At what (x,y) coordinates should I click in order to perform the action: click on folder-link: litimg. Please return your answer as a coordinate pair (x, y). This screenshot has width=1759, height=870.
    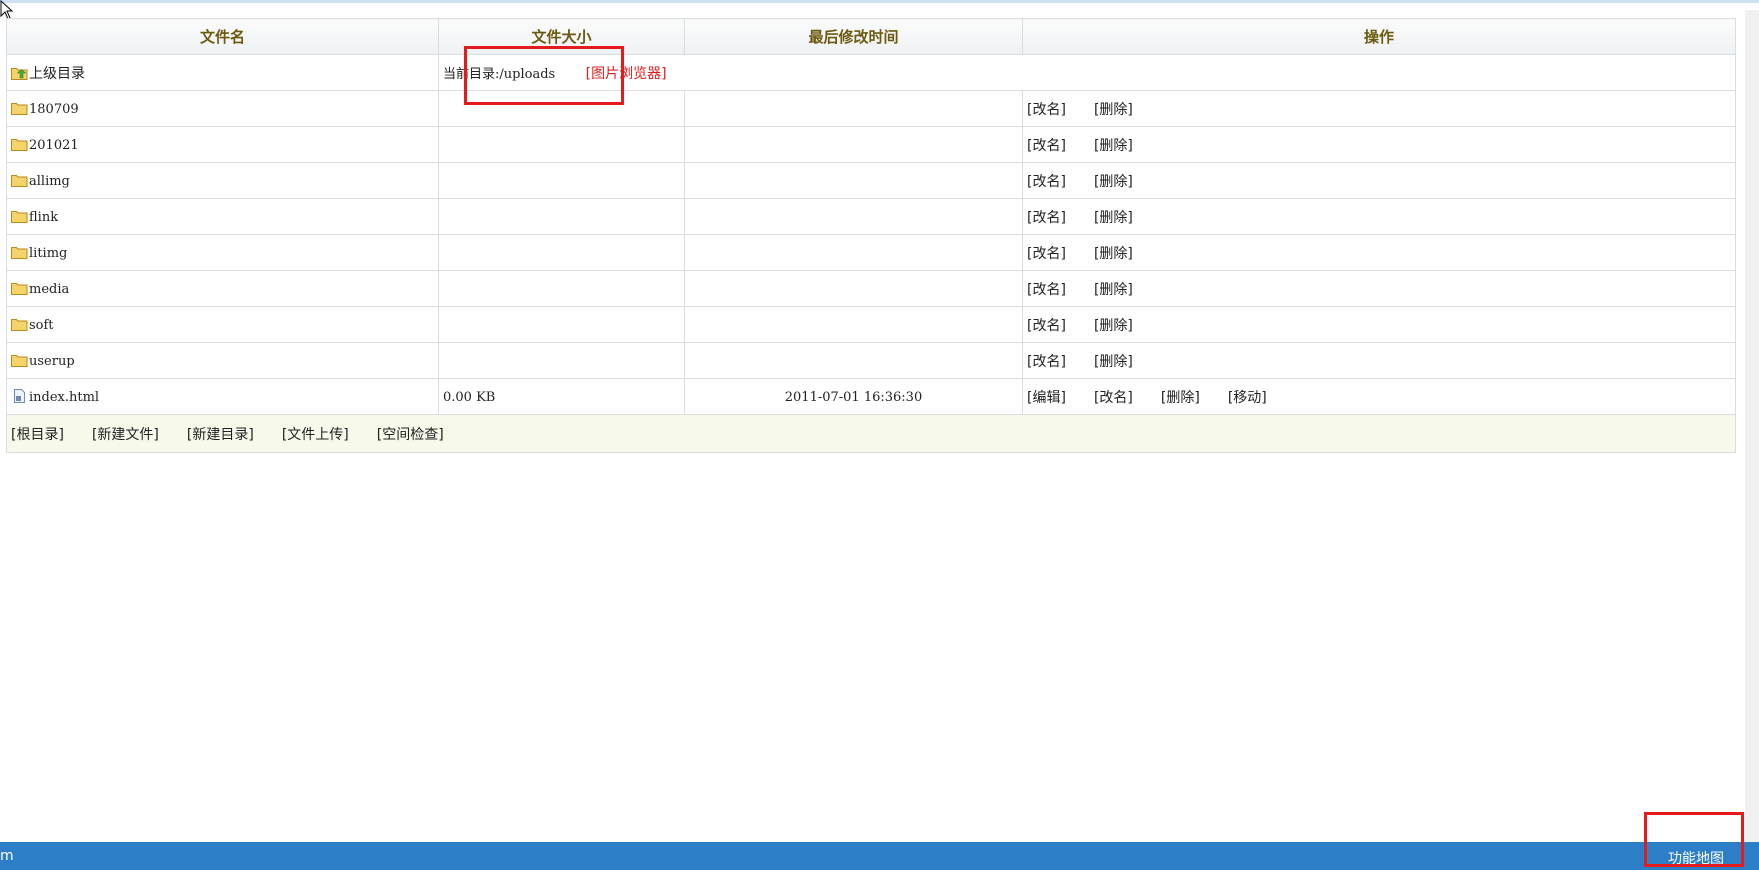
    Looking at the image, I should click on (48, 253).